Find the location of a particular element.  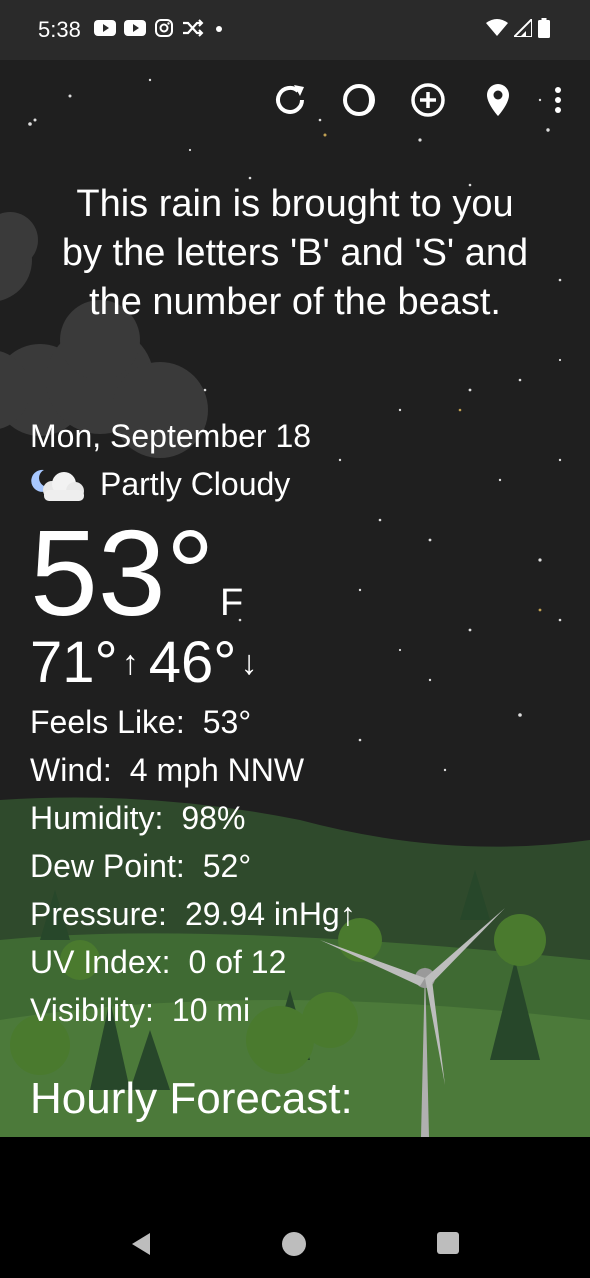

detail-label: Wind: is located at coordinates (71, 770).